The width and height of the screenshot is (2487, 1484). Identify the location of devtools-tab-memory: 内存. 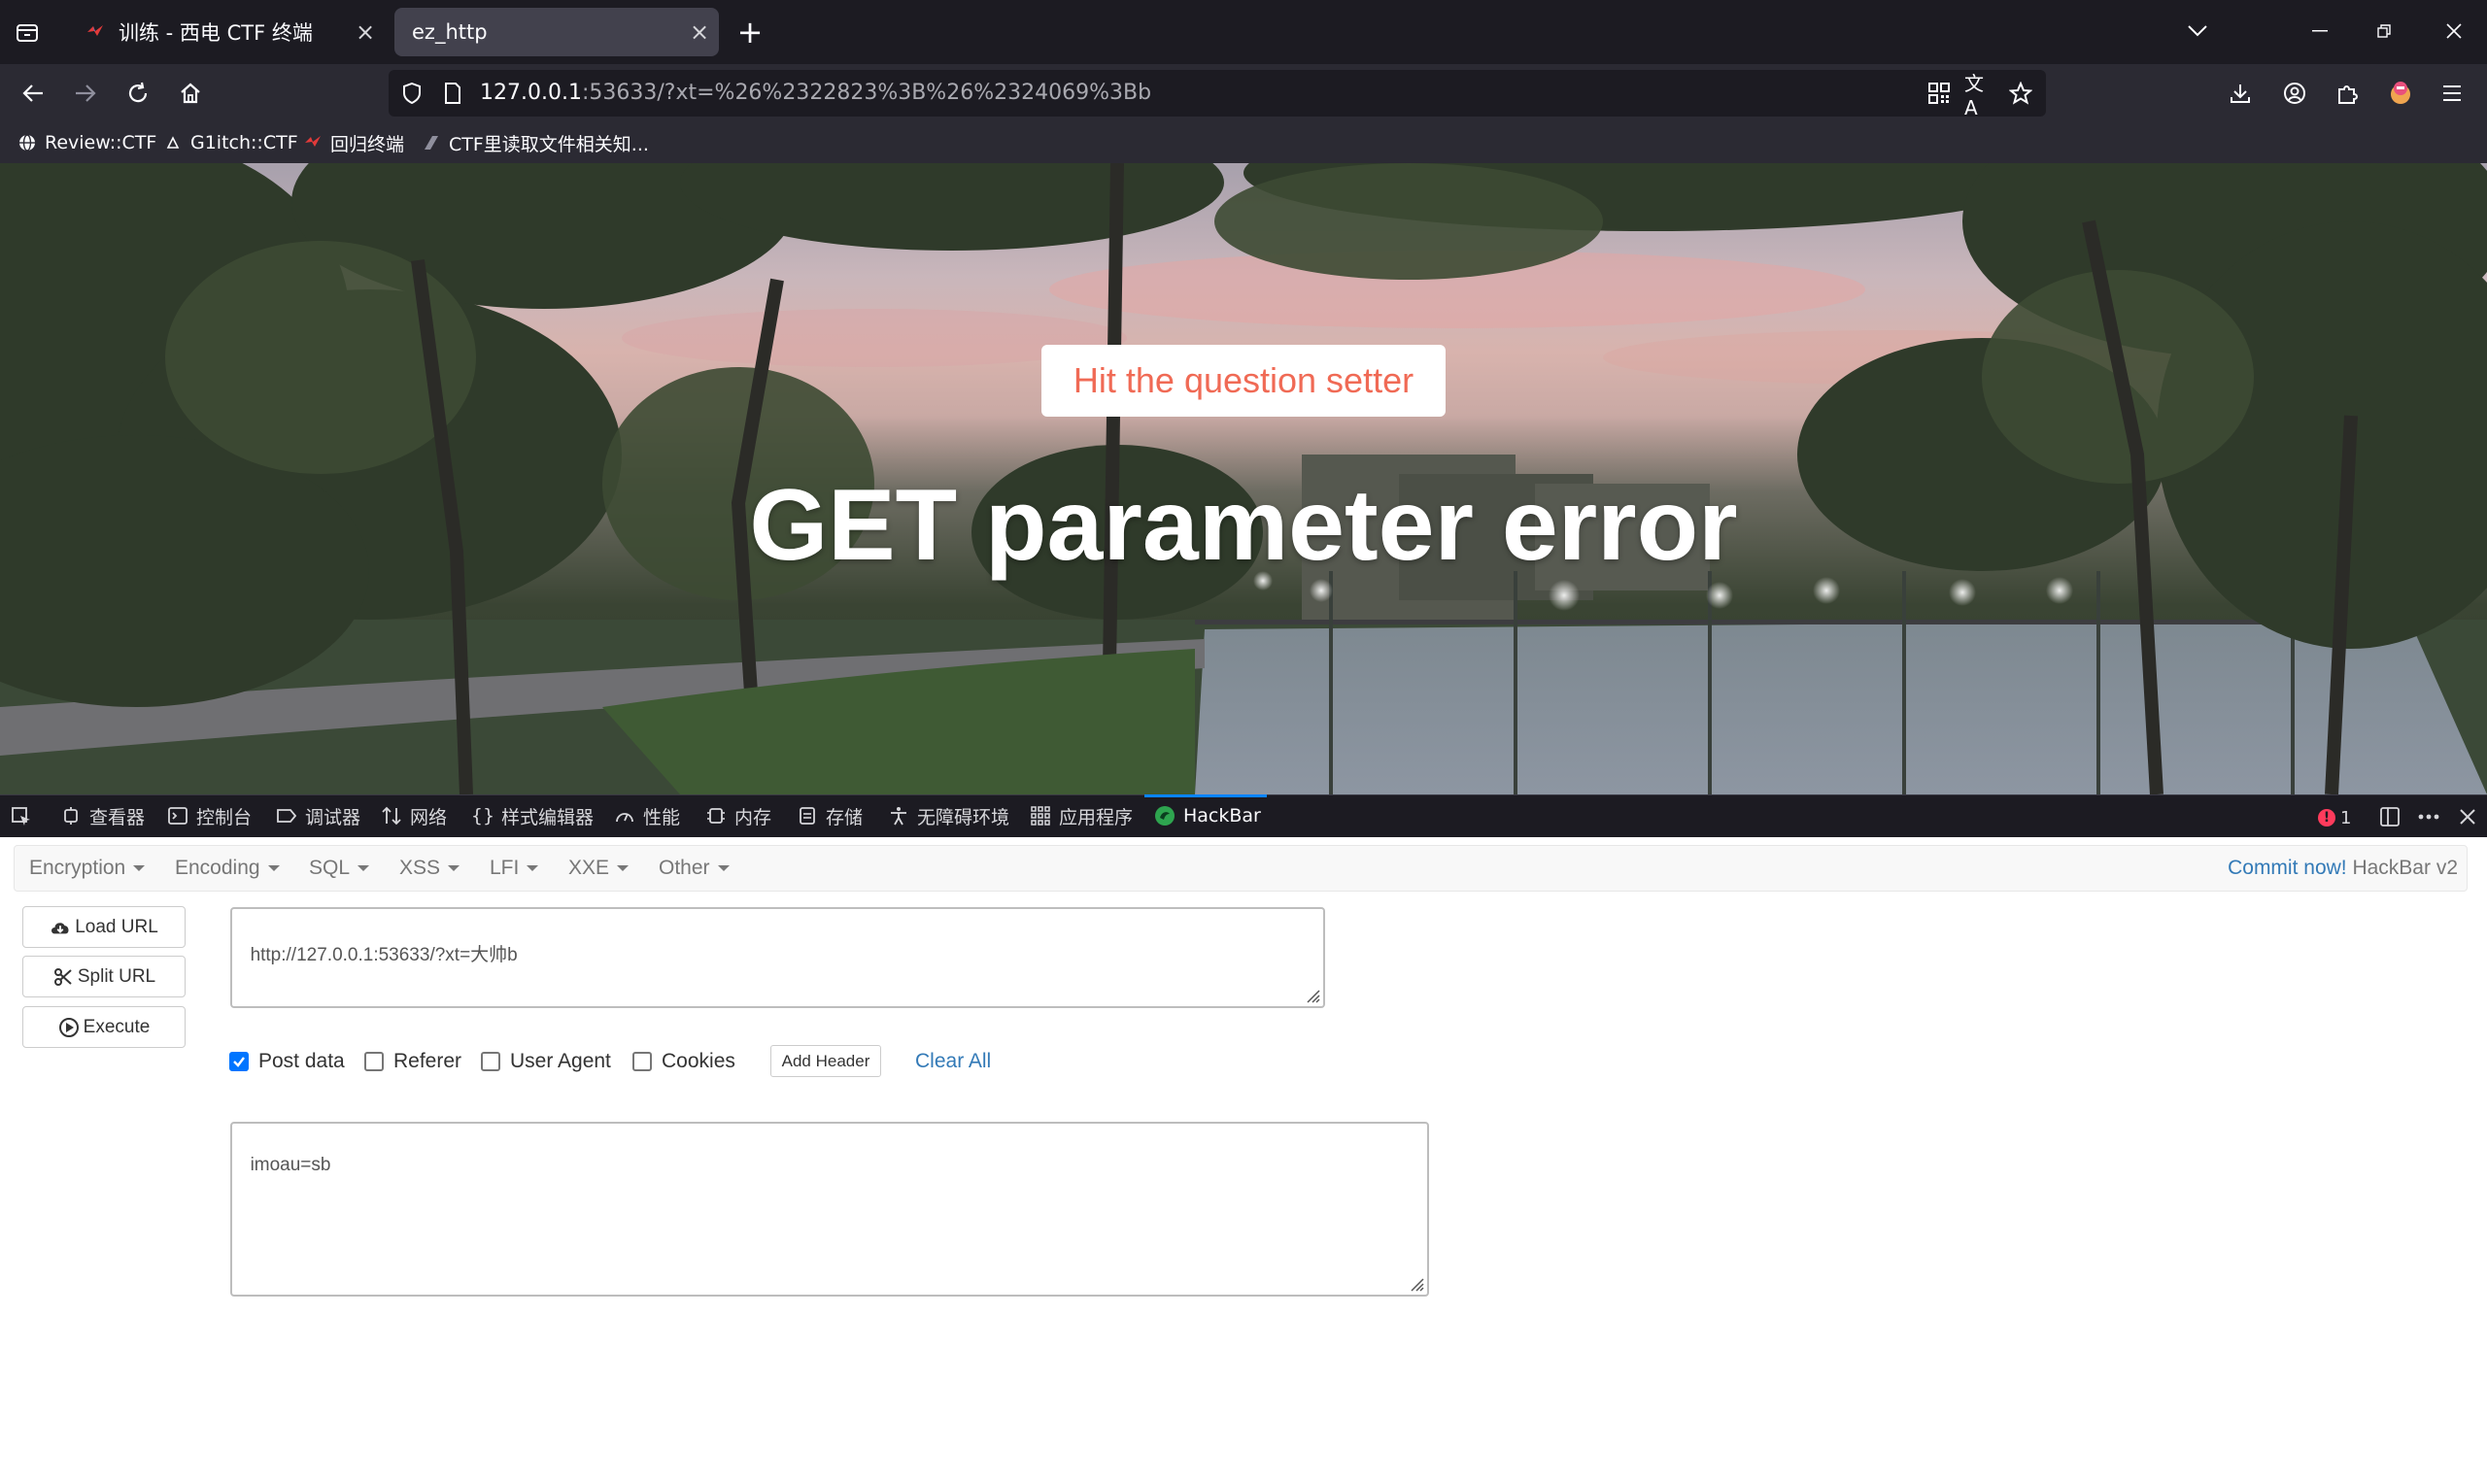
(738, 815).